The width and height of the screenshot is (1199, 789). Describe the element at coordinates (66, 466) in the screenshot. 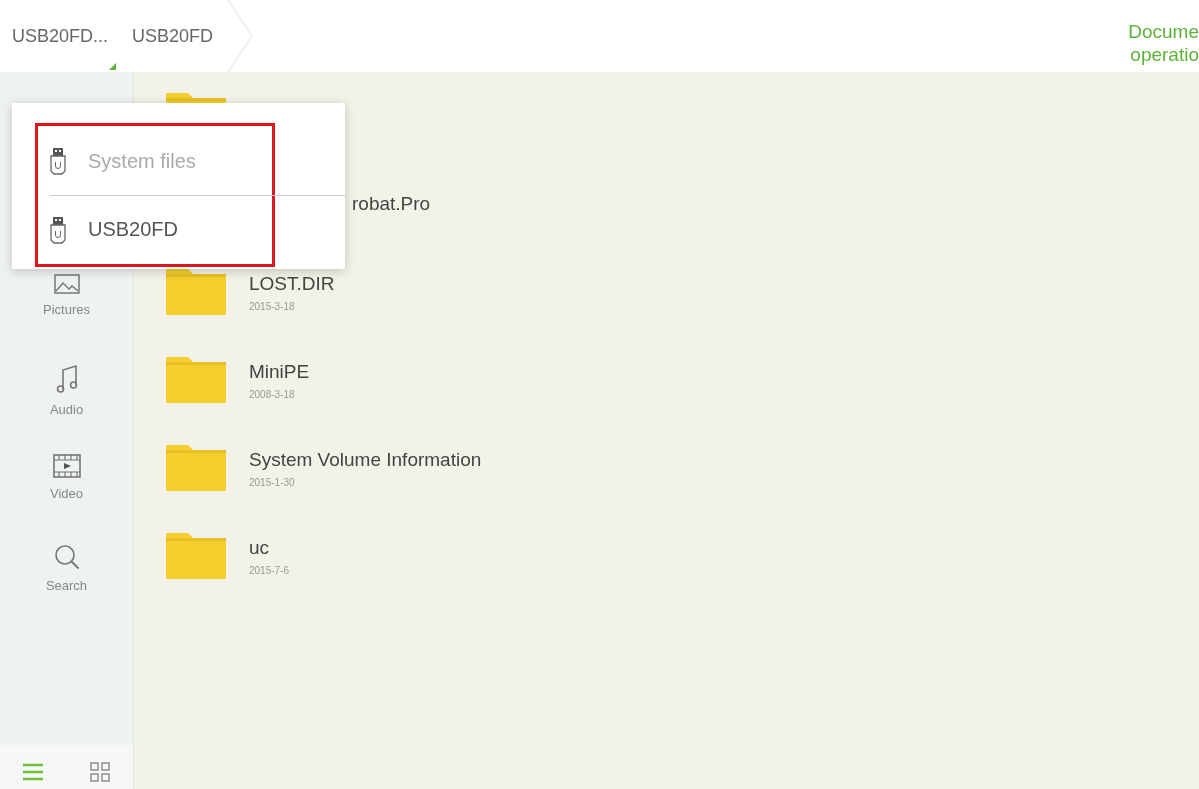

I see `film-icon` at that location.